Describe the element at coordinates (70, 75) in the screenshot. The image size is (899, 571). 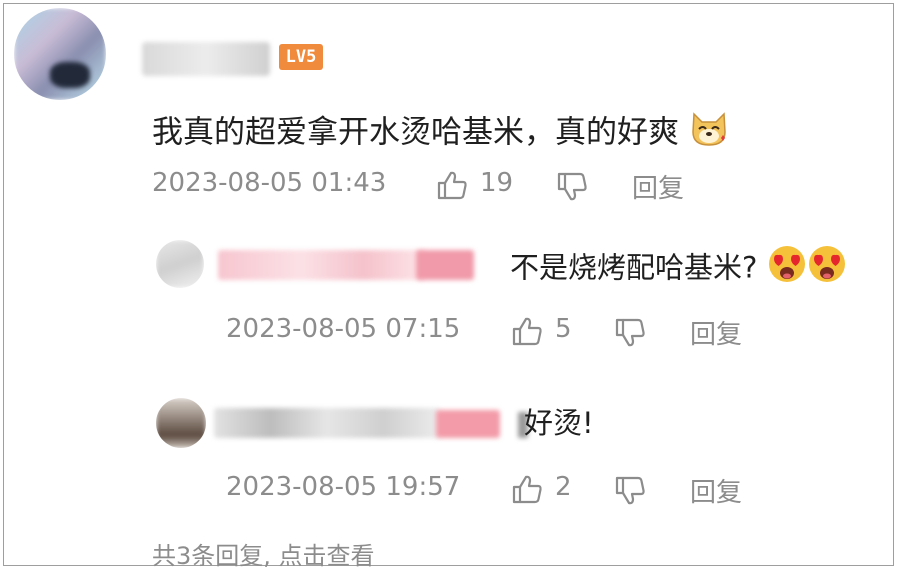
I see `avatar-blur-detail` at that location.